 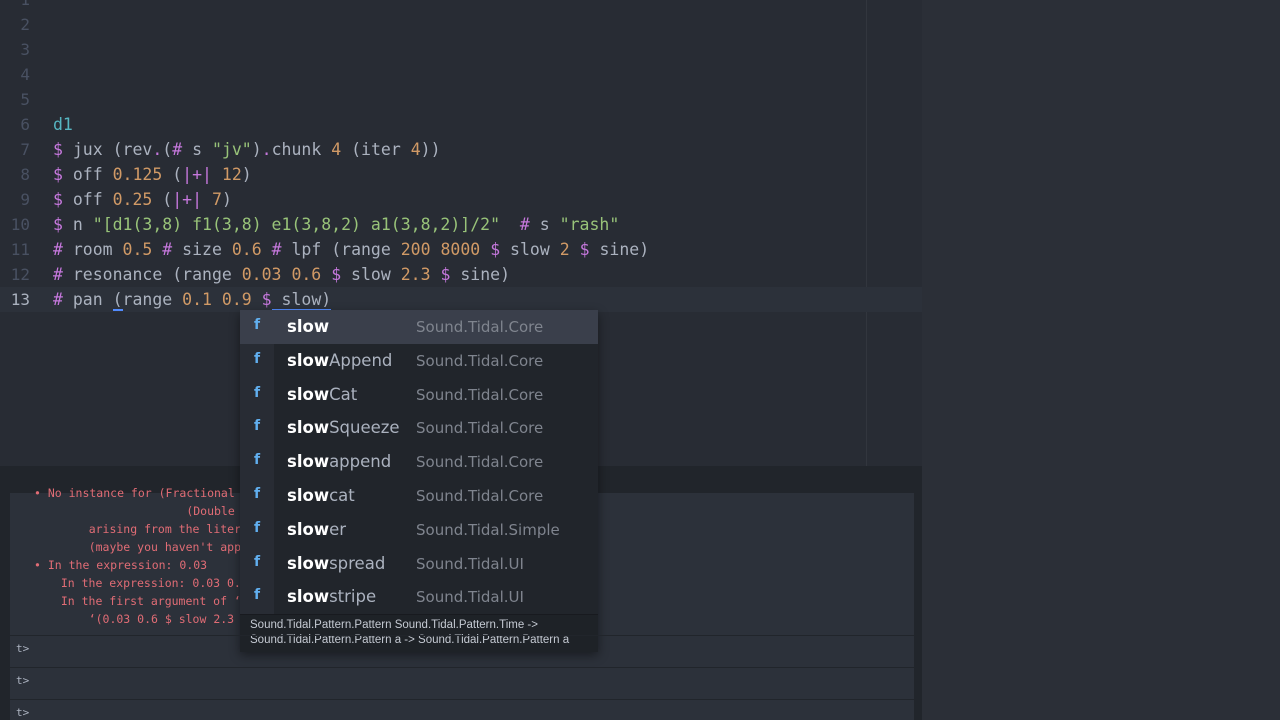 What do you see at coordinates (336, 564) in the screenshot?
I see `autocomplete-item-name: slowspread` at bounding box center [336, 564].